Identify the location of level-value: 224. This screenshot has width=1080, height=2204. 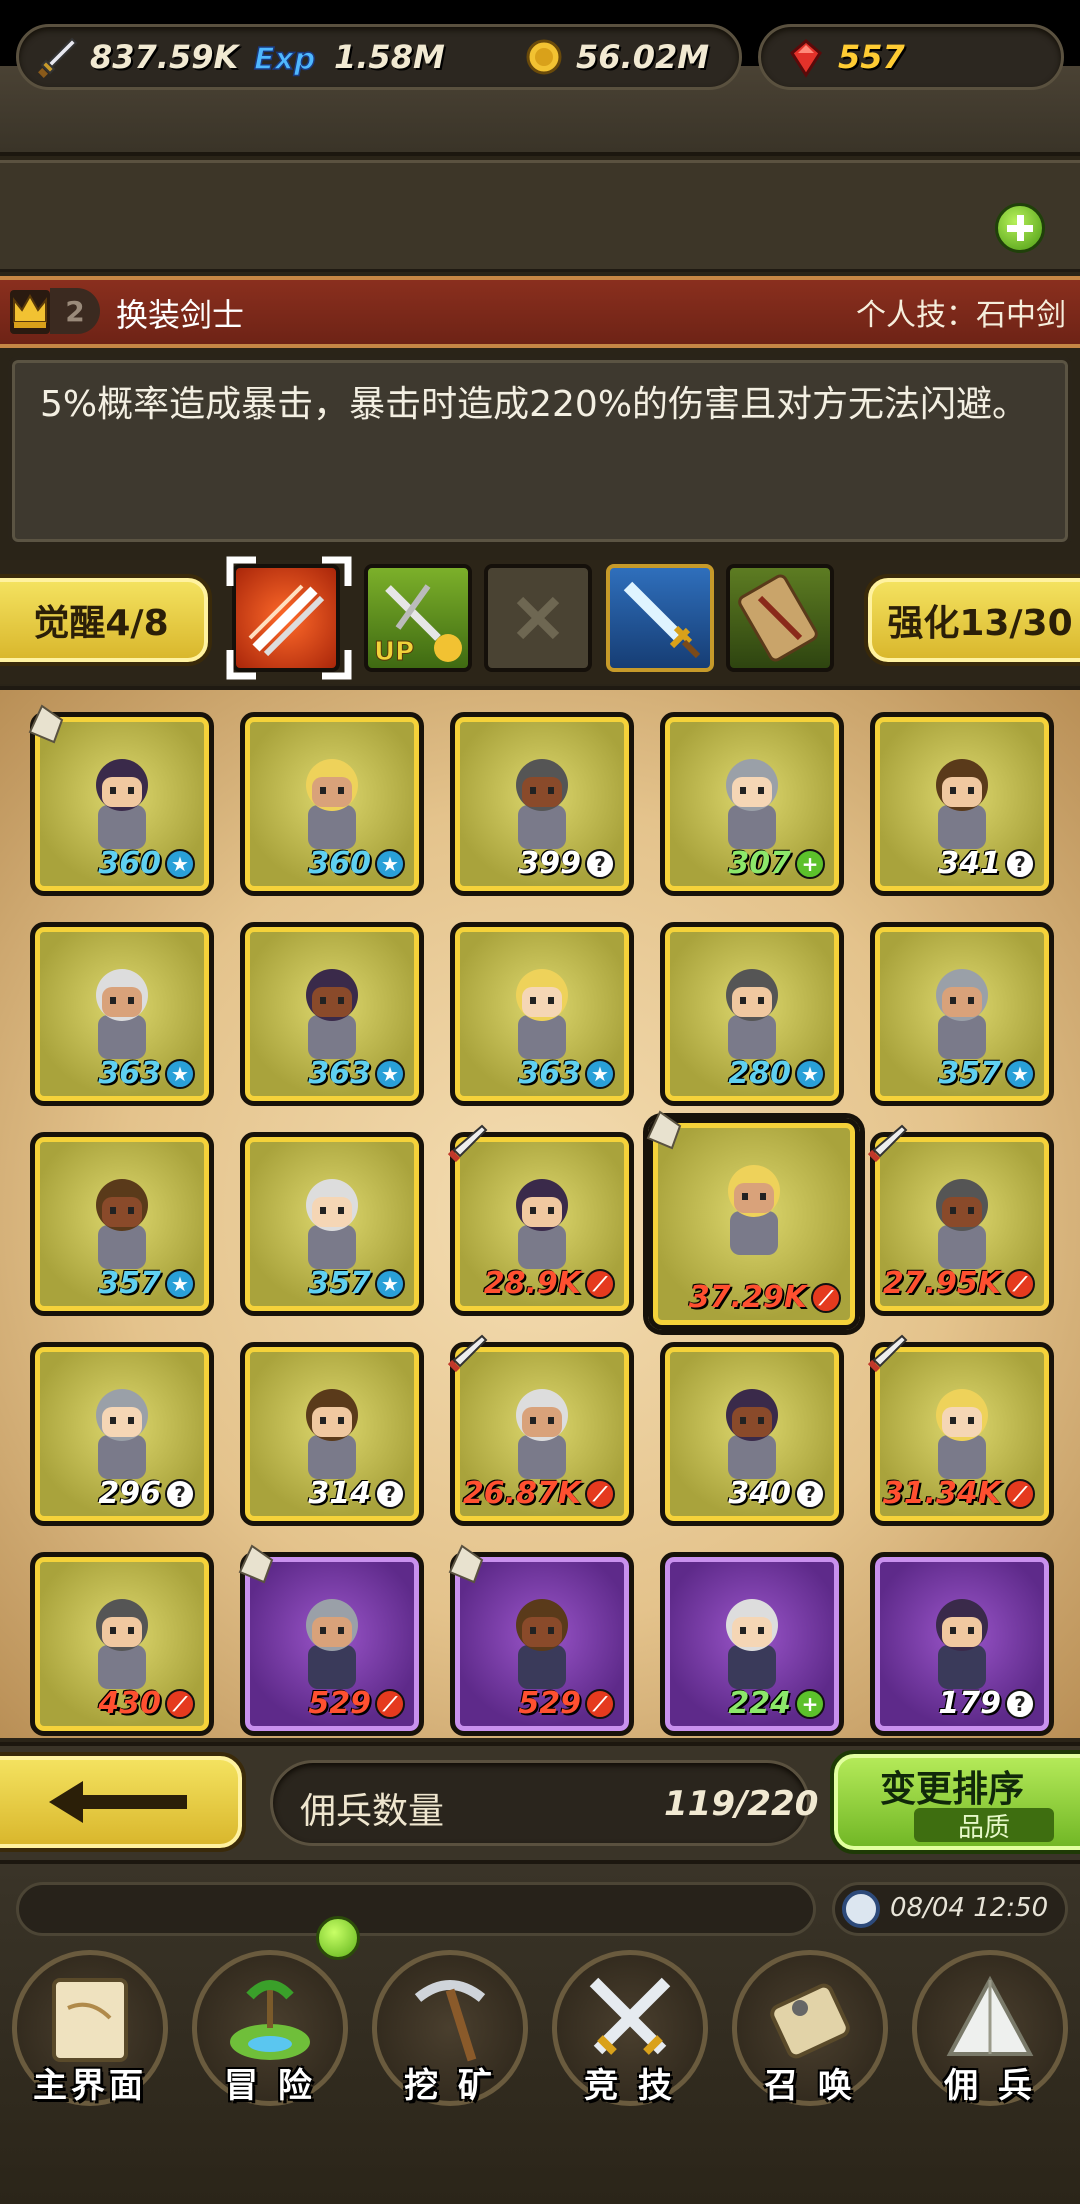
(759, 1703).